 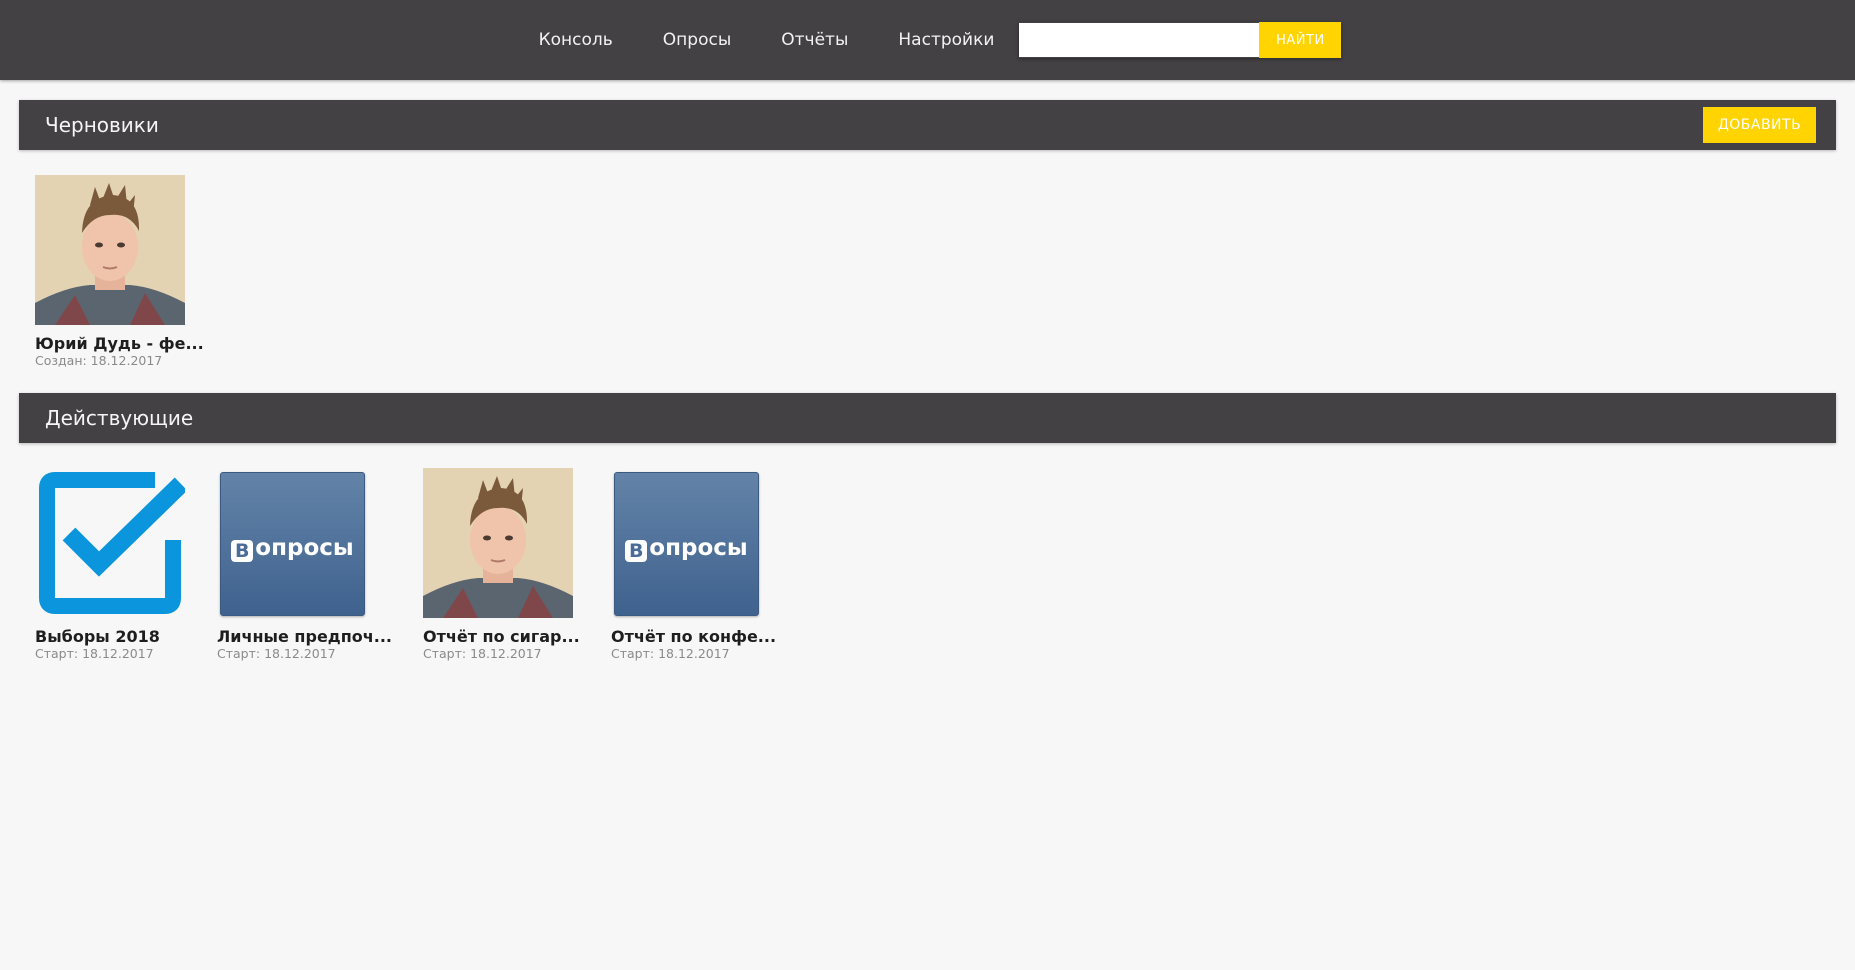 I want to click on active-card: Отчёт по сигар... Старт: 18.12.2017, so click(x=513, y=568).